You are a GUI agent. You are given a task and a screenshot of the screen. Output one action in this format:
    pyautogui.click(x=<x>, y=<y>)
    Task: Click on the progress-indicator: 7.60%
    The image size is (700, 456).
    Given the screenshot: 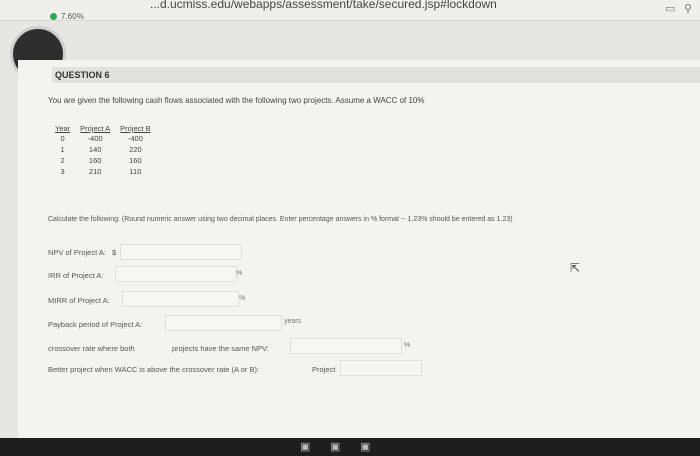 What is the action you would take?
    pyautogui.click(x=67, y=16)
    